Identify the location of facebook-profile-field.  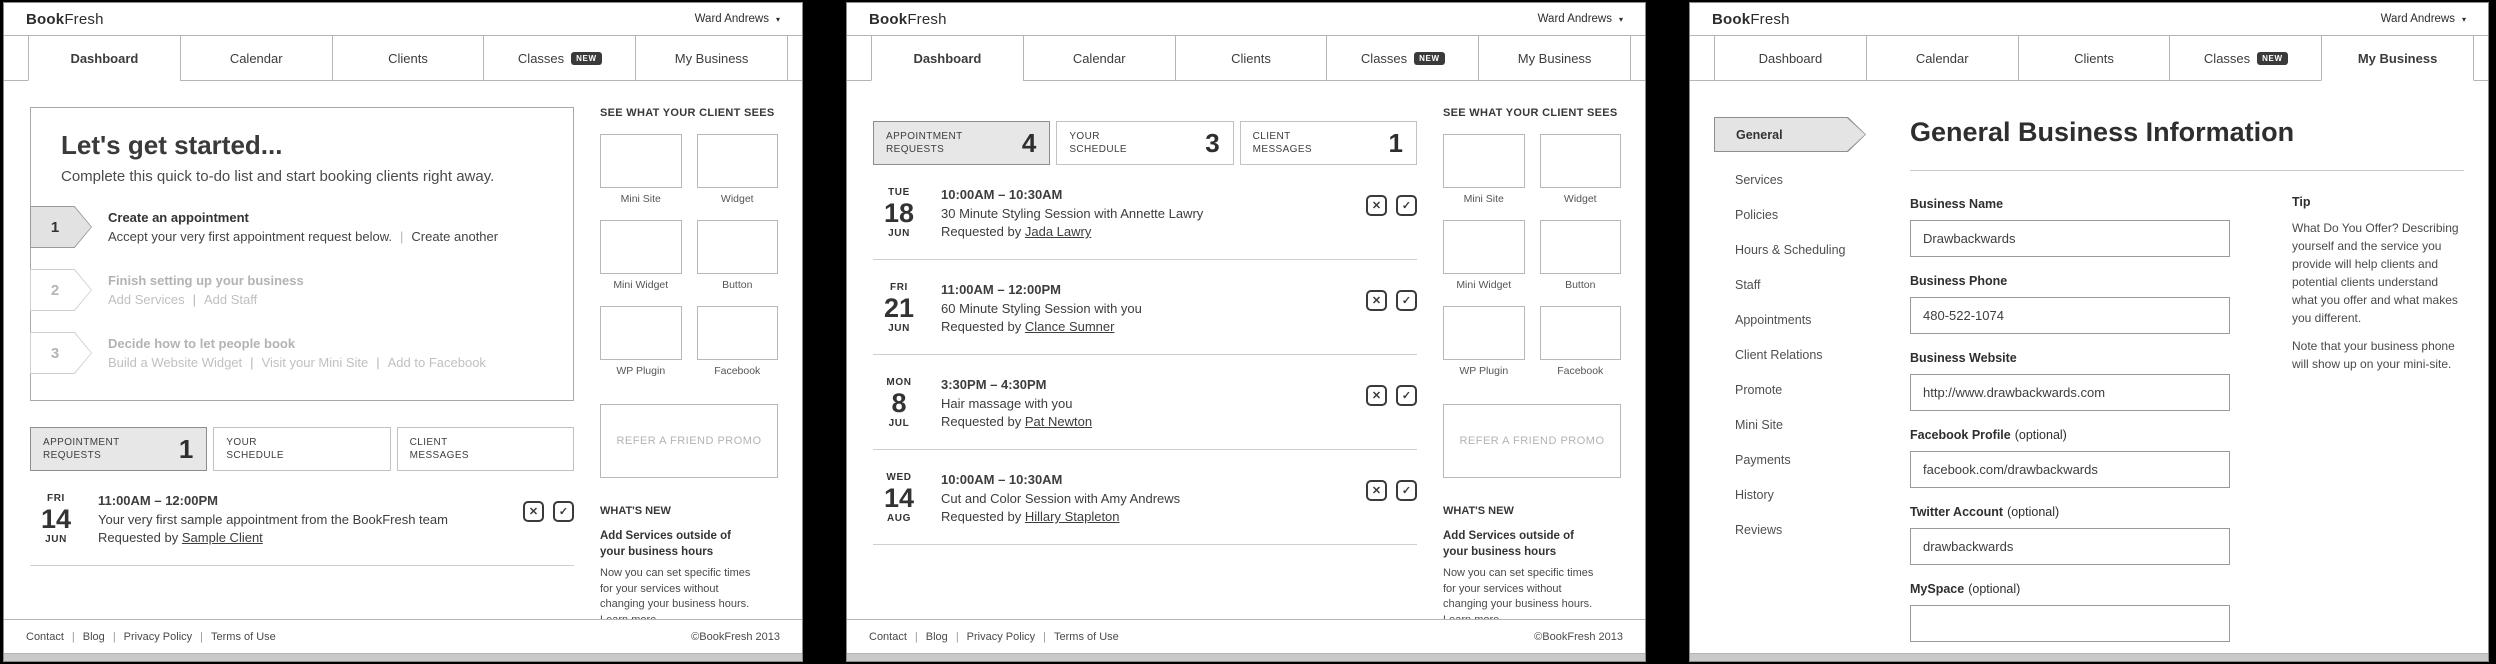
(2070, 469).